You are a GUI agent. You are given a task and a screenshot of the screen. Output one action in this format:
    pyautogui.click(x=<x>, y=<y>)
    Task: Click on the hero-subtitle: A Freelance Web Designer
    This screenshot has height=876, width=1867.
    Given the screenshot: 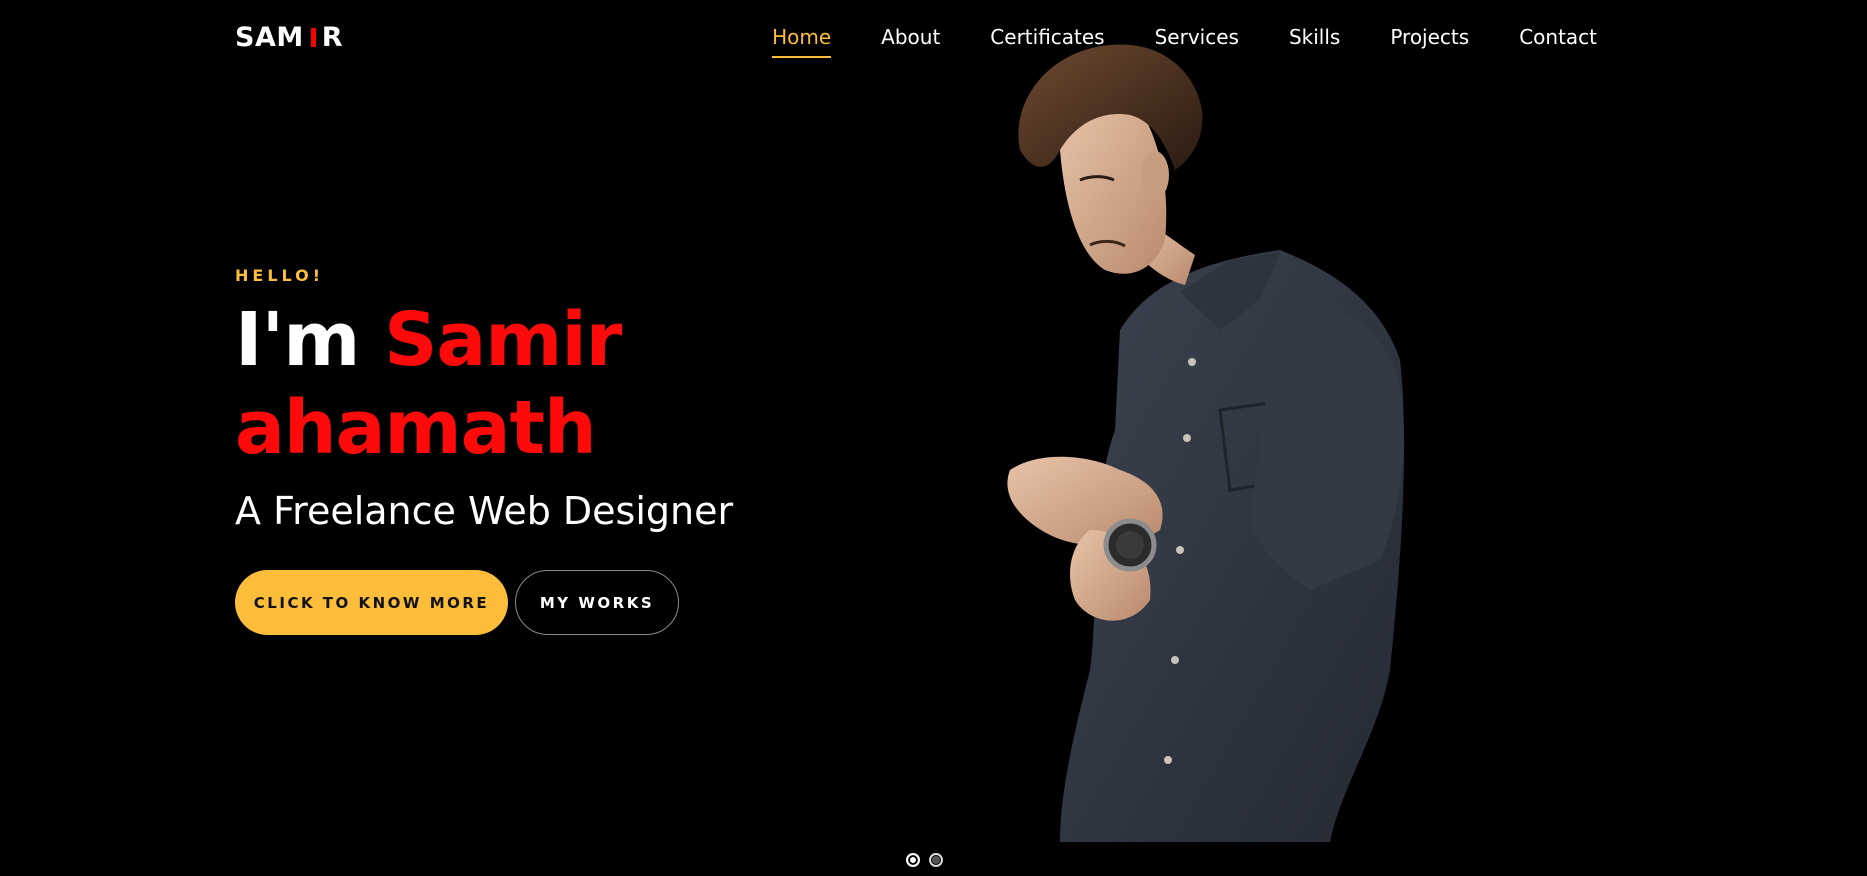 What is the action you would take?
    pyautogui.click(x=484, y=511)
    